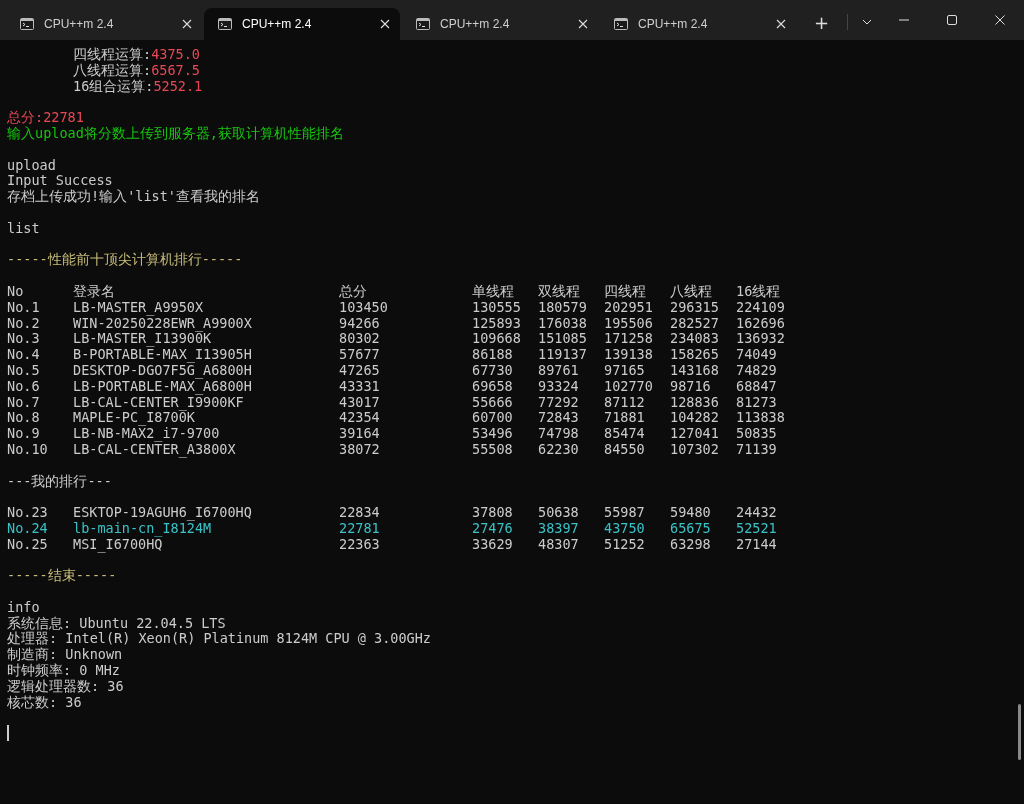 The image size is (1024, 804). What do you see at coordinates (695, 449) in the screenshot?
I see `table-cell-text: 107302` at bounding box center [695, 449].